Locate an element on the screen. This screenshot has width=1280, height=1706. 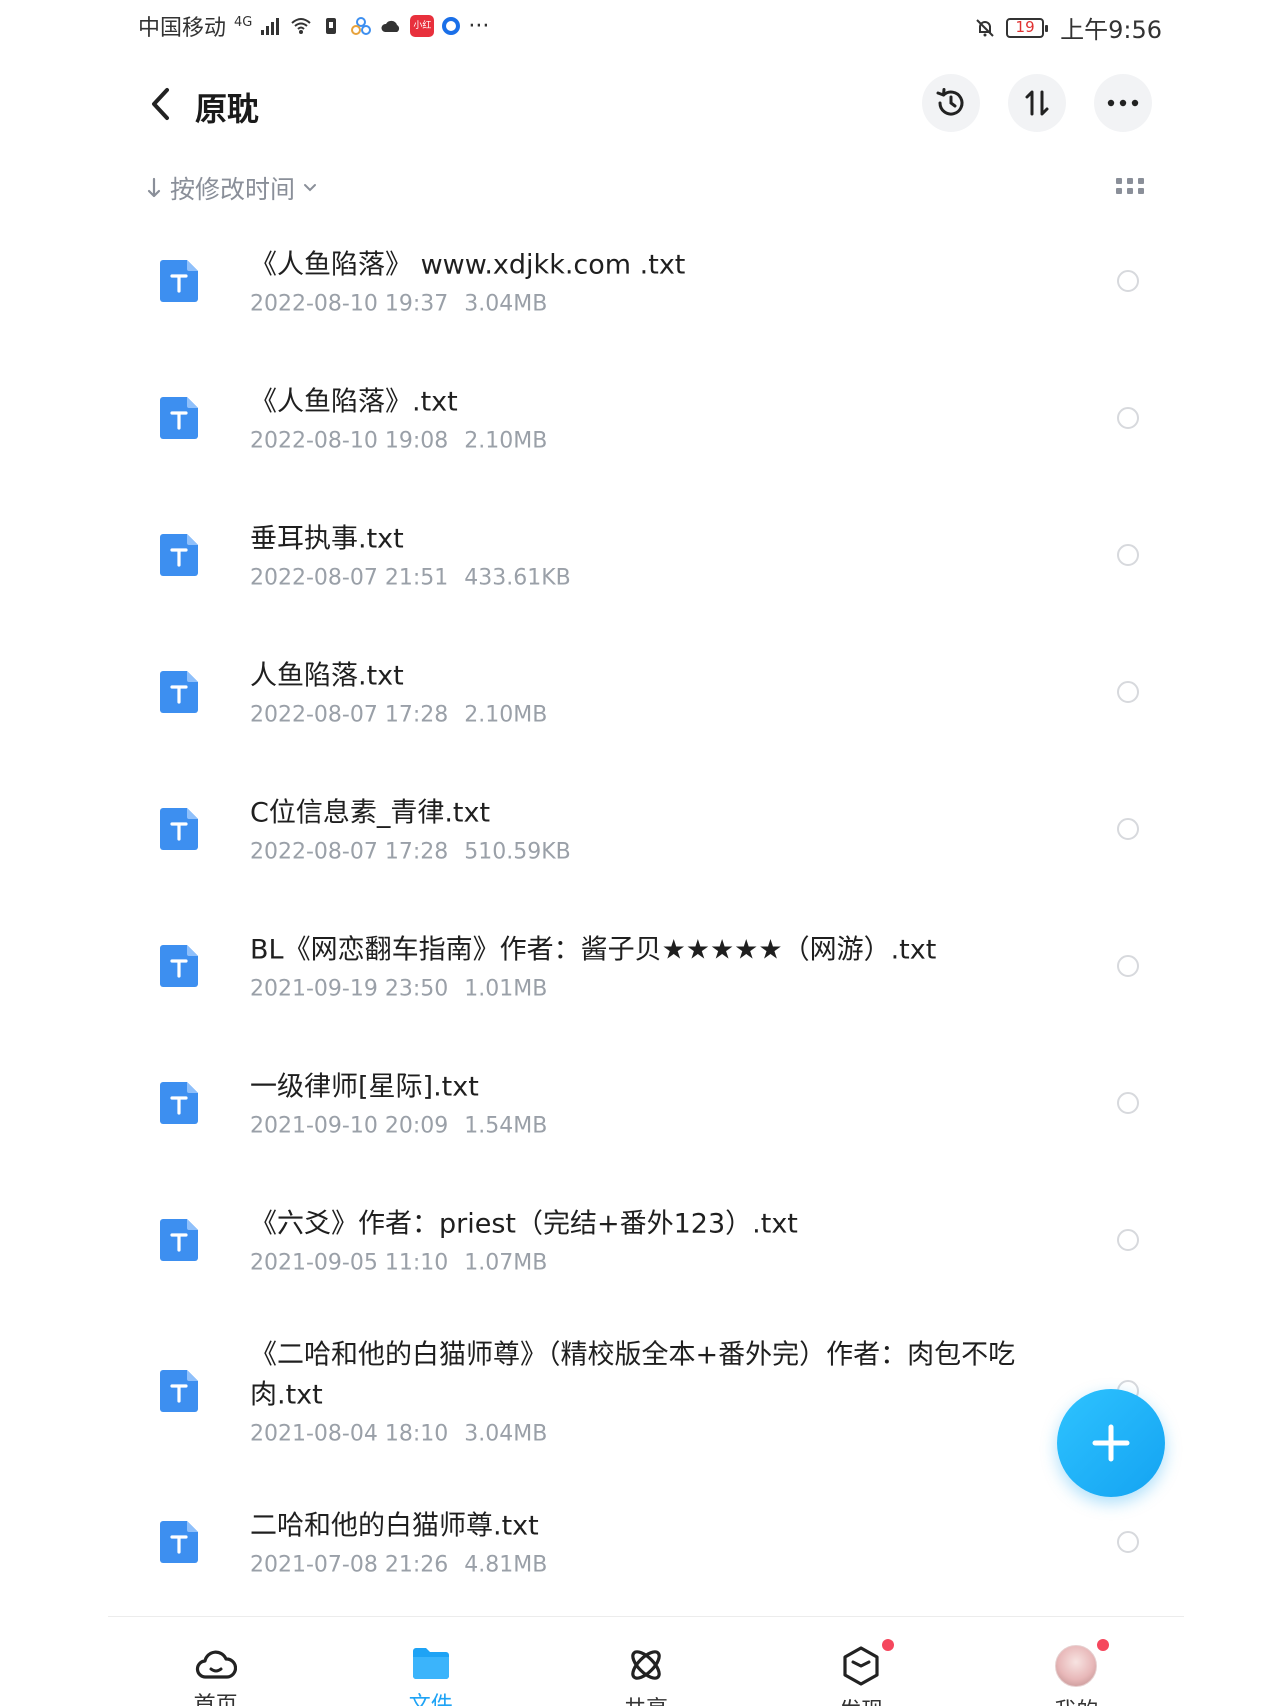
folder-icon is located at coordinates (431, 1663).